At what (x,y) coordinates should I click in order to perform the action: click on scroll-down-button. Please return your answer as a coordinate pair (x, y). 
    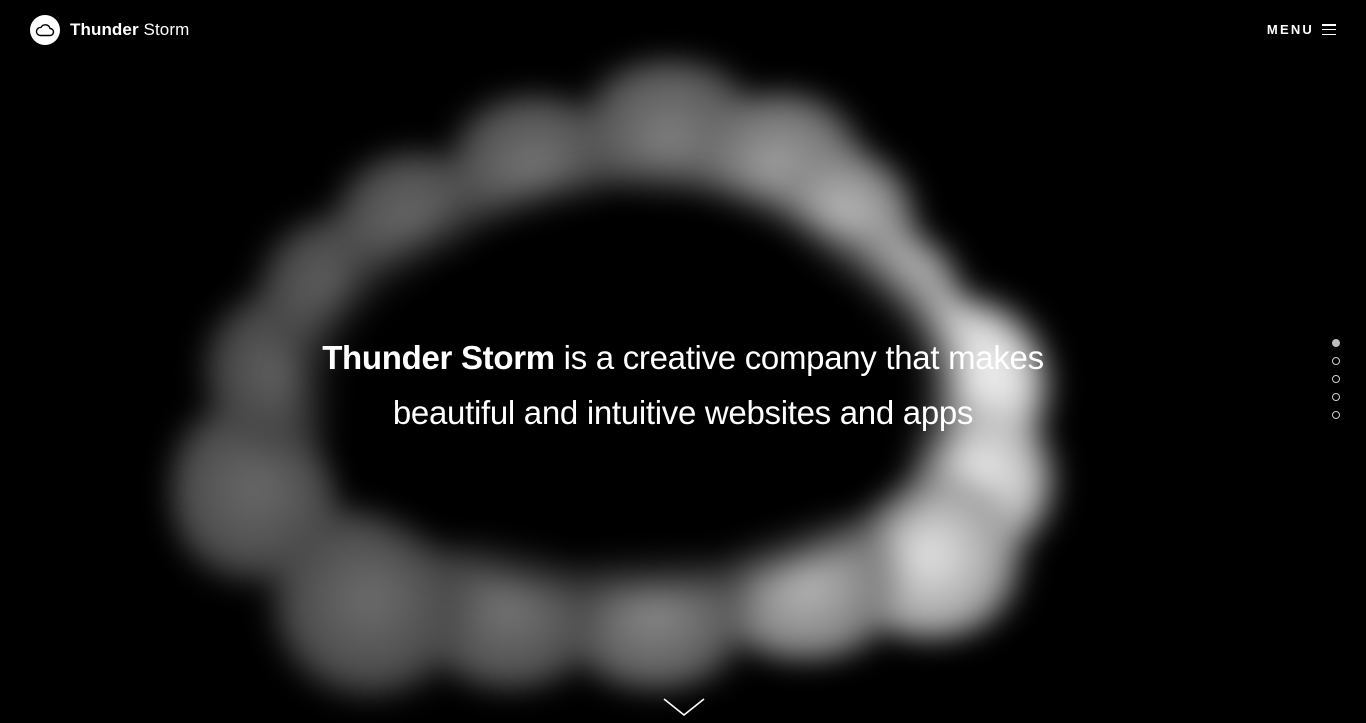
    Looking at the image, I should click on (684, 707).